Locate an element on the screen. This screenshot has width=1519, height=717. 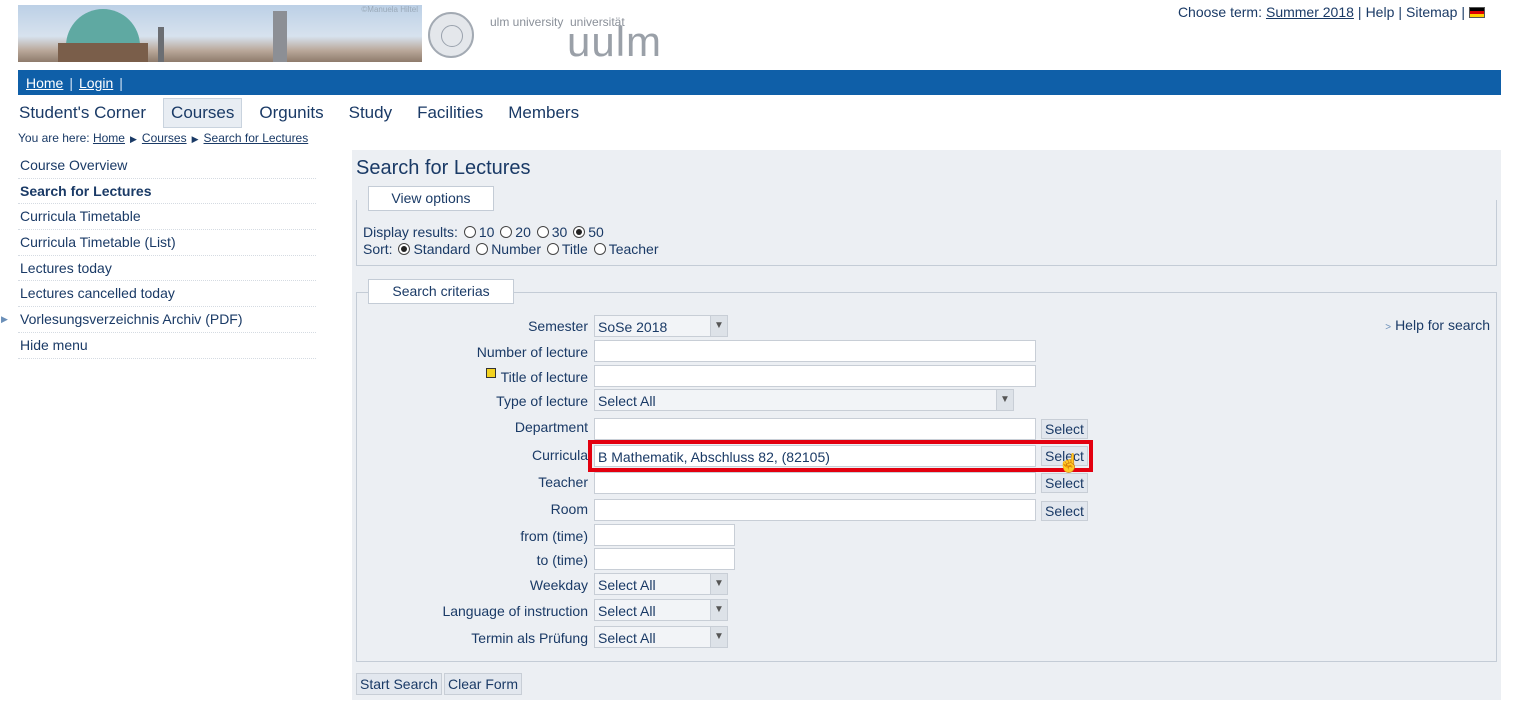
termin-als-pruefung-select: Select All ▼ is located at coordinates (661, 637).